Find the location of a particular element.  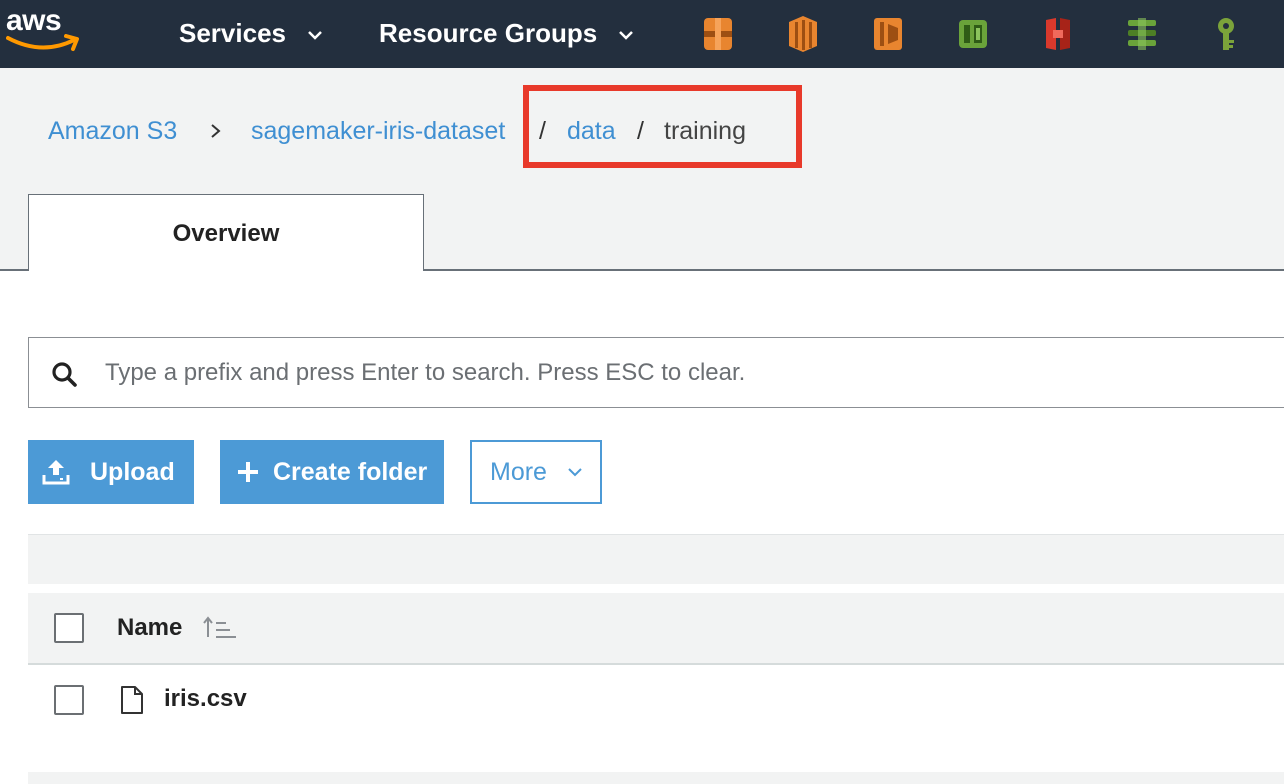

services-menu-label: Services is located at coordinates (232, 33).